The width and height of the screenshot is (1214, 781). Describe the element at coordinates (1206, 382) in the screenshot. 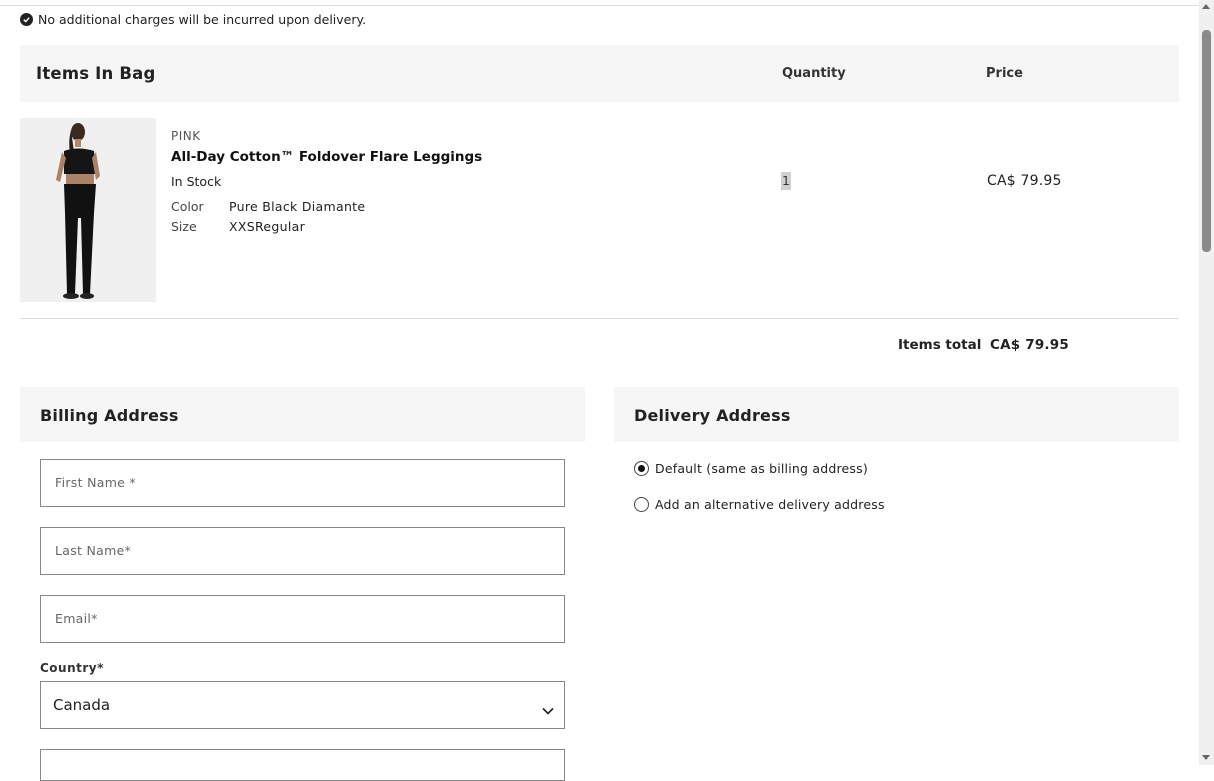

I see `vertical-scrollbar` at that location.